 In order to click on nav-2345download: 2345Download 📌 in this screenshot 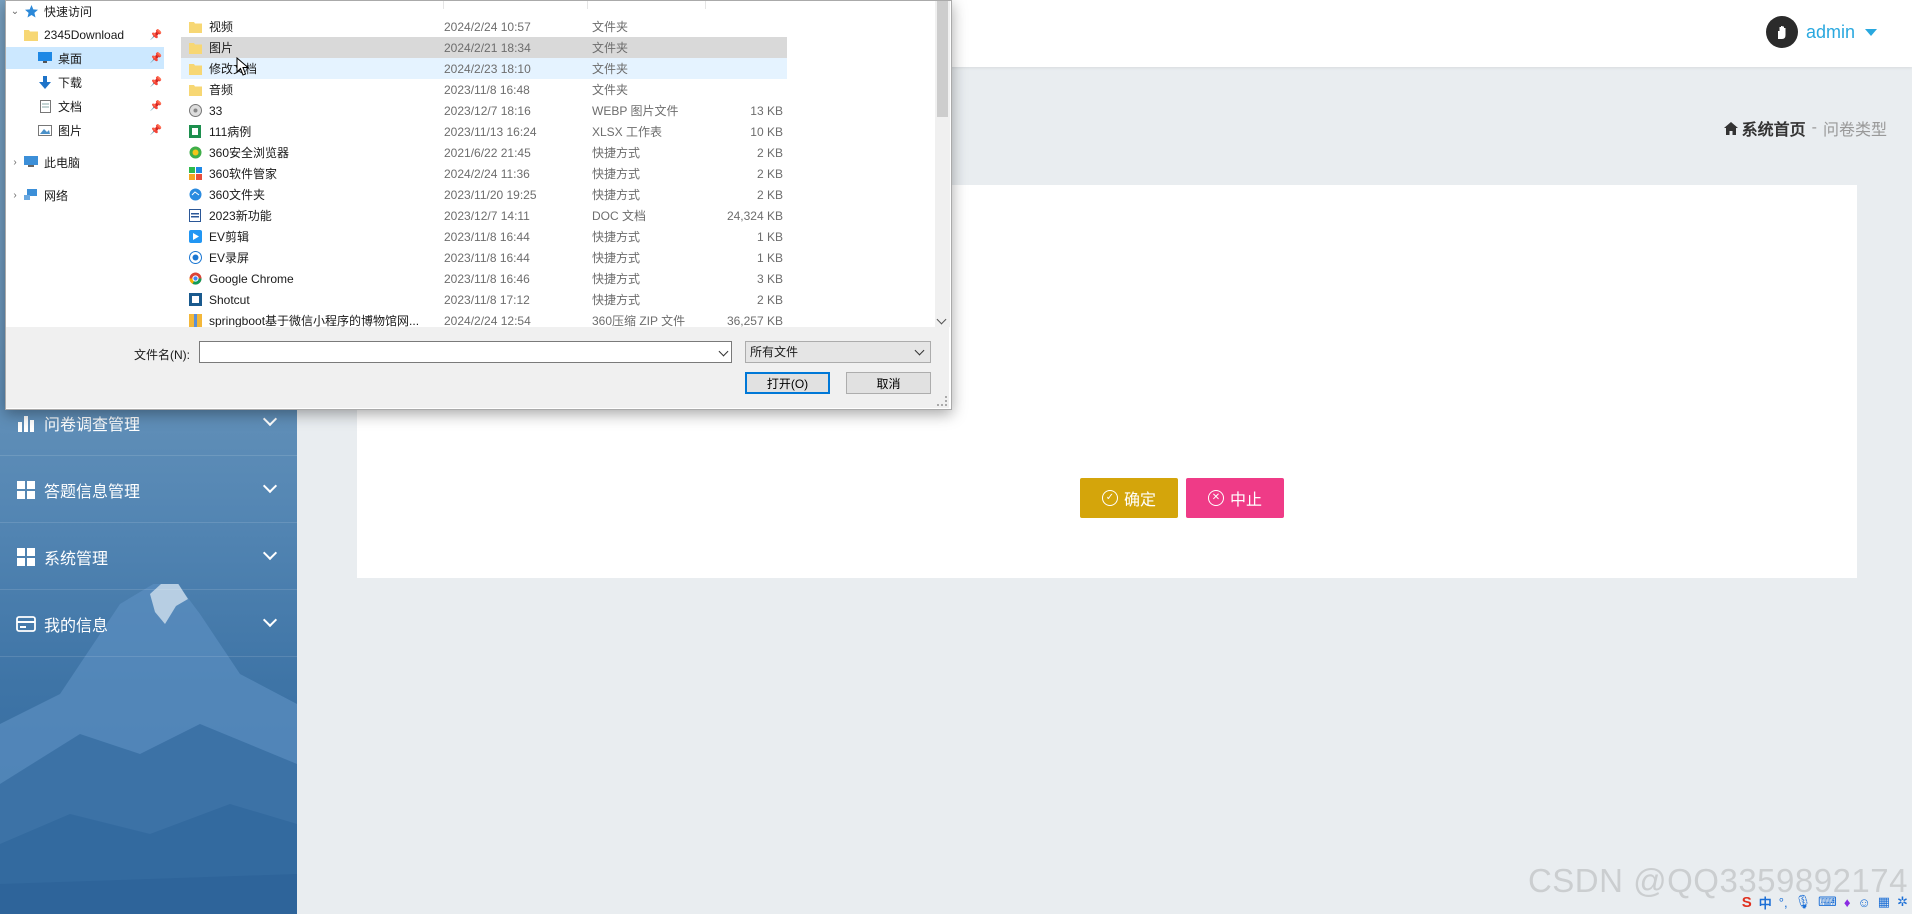, I will do `click(94, 35)`.